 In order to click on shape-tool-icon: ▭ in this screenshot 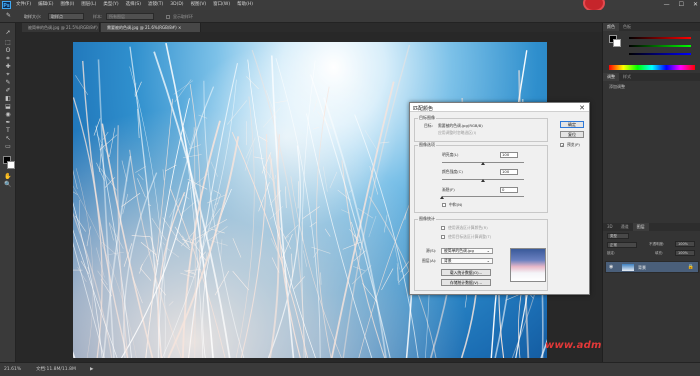, I will do `click(8, 147)`.